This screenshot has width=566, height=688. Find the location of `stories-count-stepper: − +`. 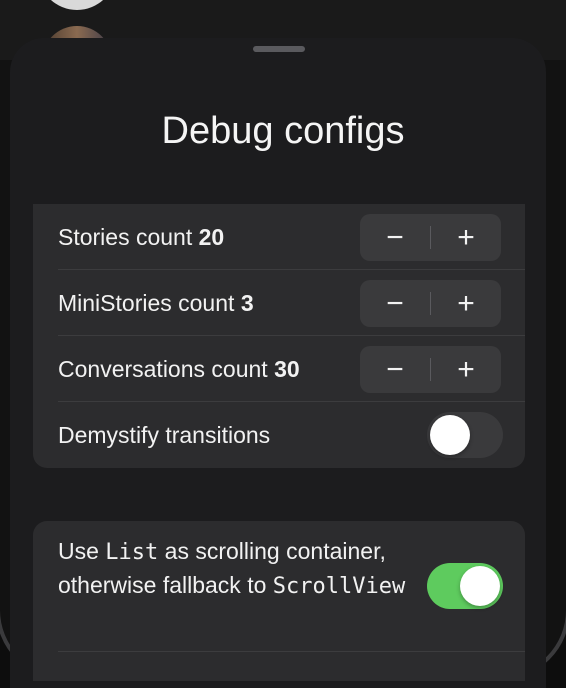

stories-count-stepper: − + is located at coordinates (430, 237).